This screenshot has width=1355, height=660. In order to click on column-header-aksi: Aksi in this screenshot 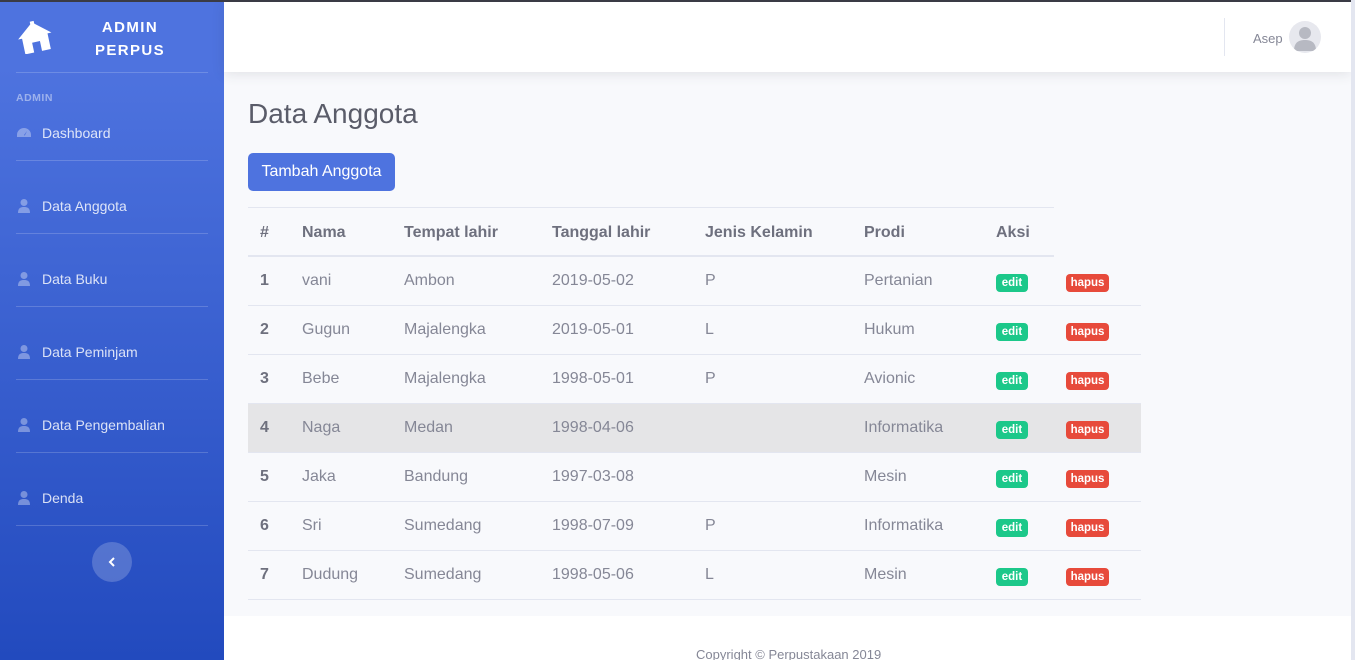, I will do `click(1013, 232)`.